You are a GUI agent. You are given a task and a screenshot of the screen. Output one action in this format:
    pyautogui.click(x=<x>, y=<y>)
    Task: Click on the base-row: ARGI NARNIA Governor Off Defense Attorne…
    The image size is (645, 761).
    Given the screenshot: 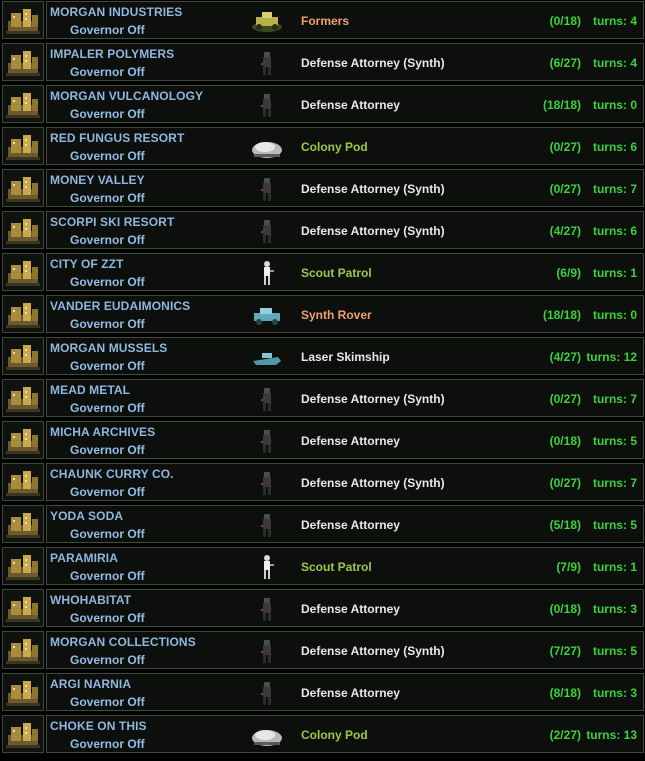 What is the action you would take?
    pyautogui.click(x=322, y=692)
    